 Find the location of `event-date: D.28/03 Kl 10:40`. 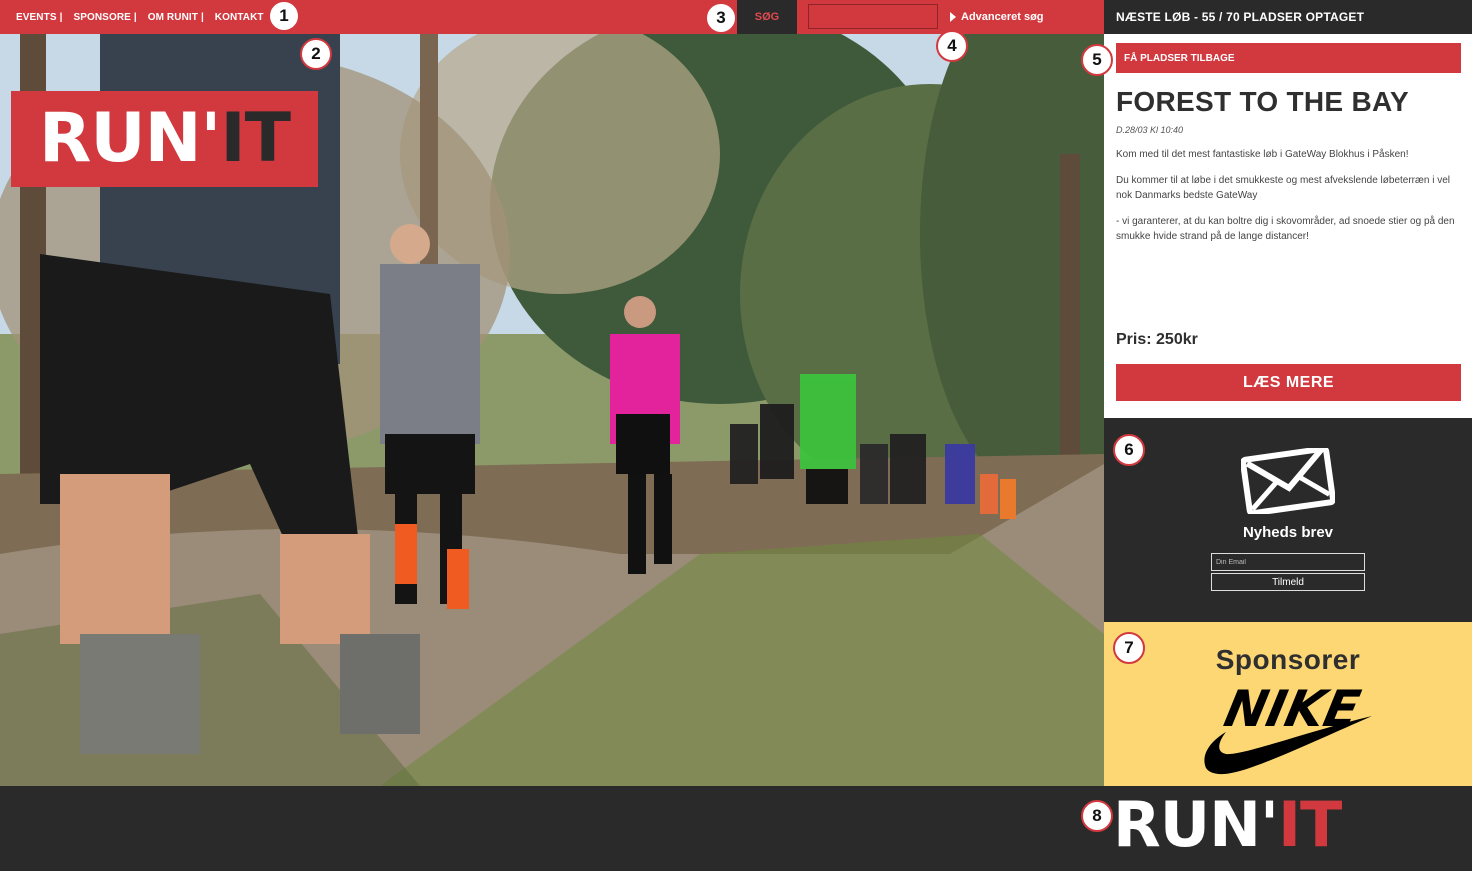

event-date: D.28/03 Kl 10:40 is located at coordinates (1150, 130).